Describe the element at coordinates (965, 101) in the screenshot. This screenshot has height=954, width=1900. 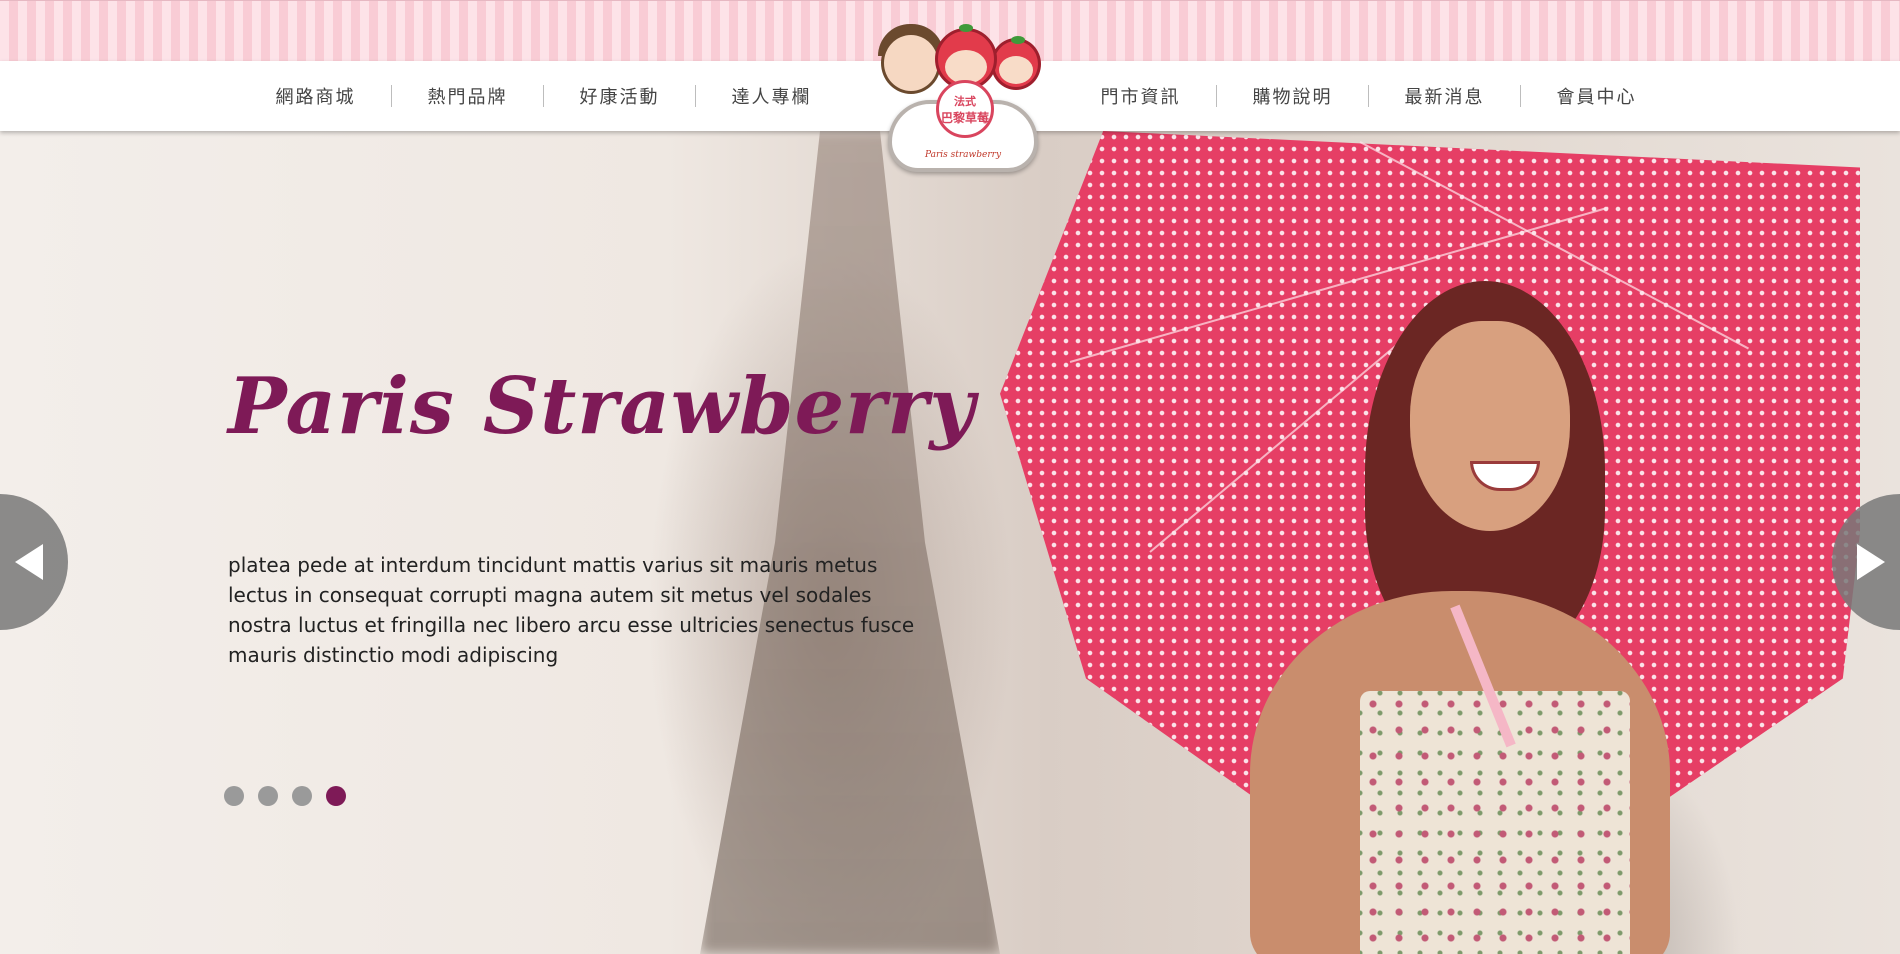
I see `logo-text-line1: 法式` at that location.